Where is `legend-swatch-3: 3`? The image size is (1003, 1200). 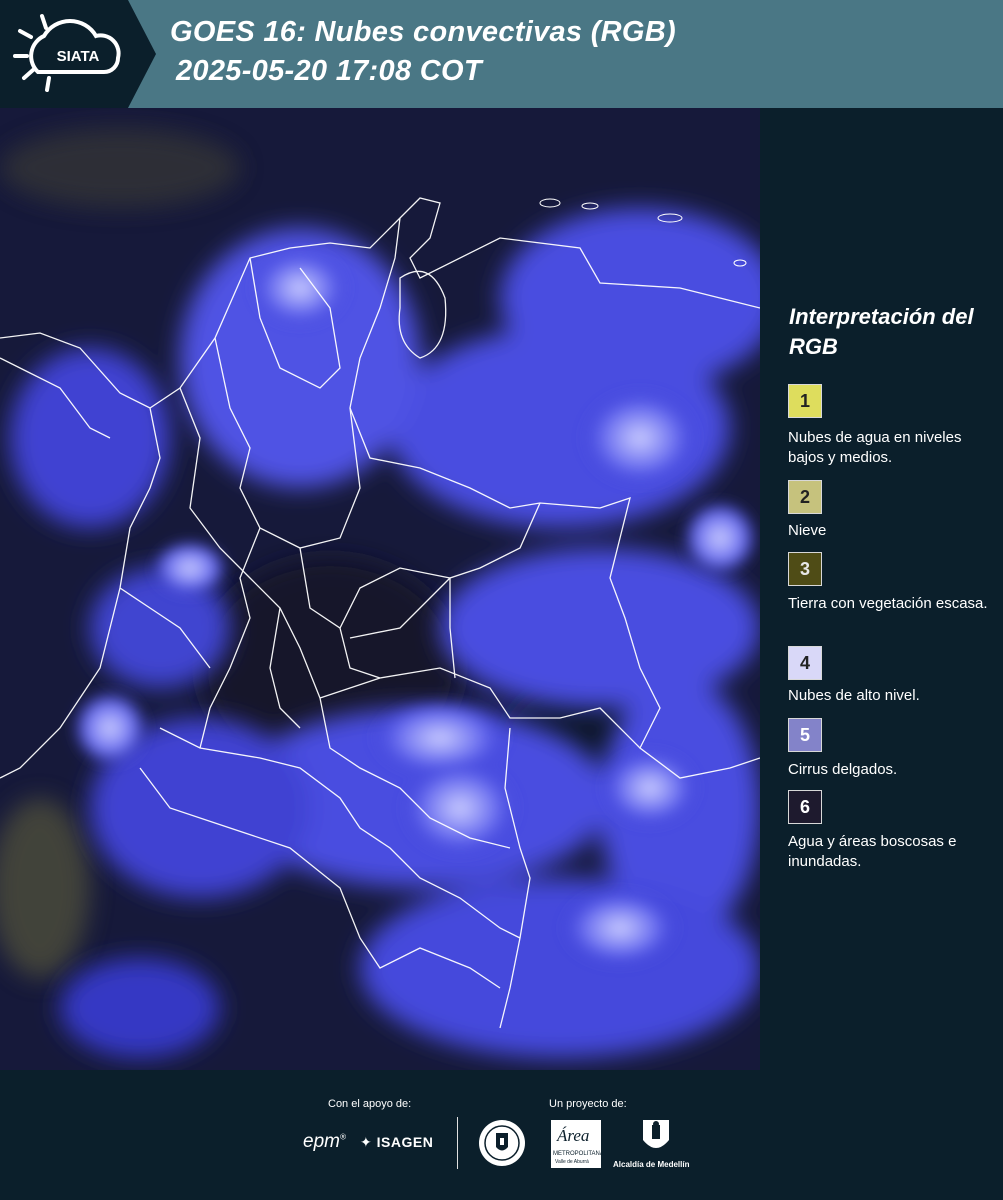 legend-swatch-3: 3 is located at coordinates (805, 569).